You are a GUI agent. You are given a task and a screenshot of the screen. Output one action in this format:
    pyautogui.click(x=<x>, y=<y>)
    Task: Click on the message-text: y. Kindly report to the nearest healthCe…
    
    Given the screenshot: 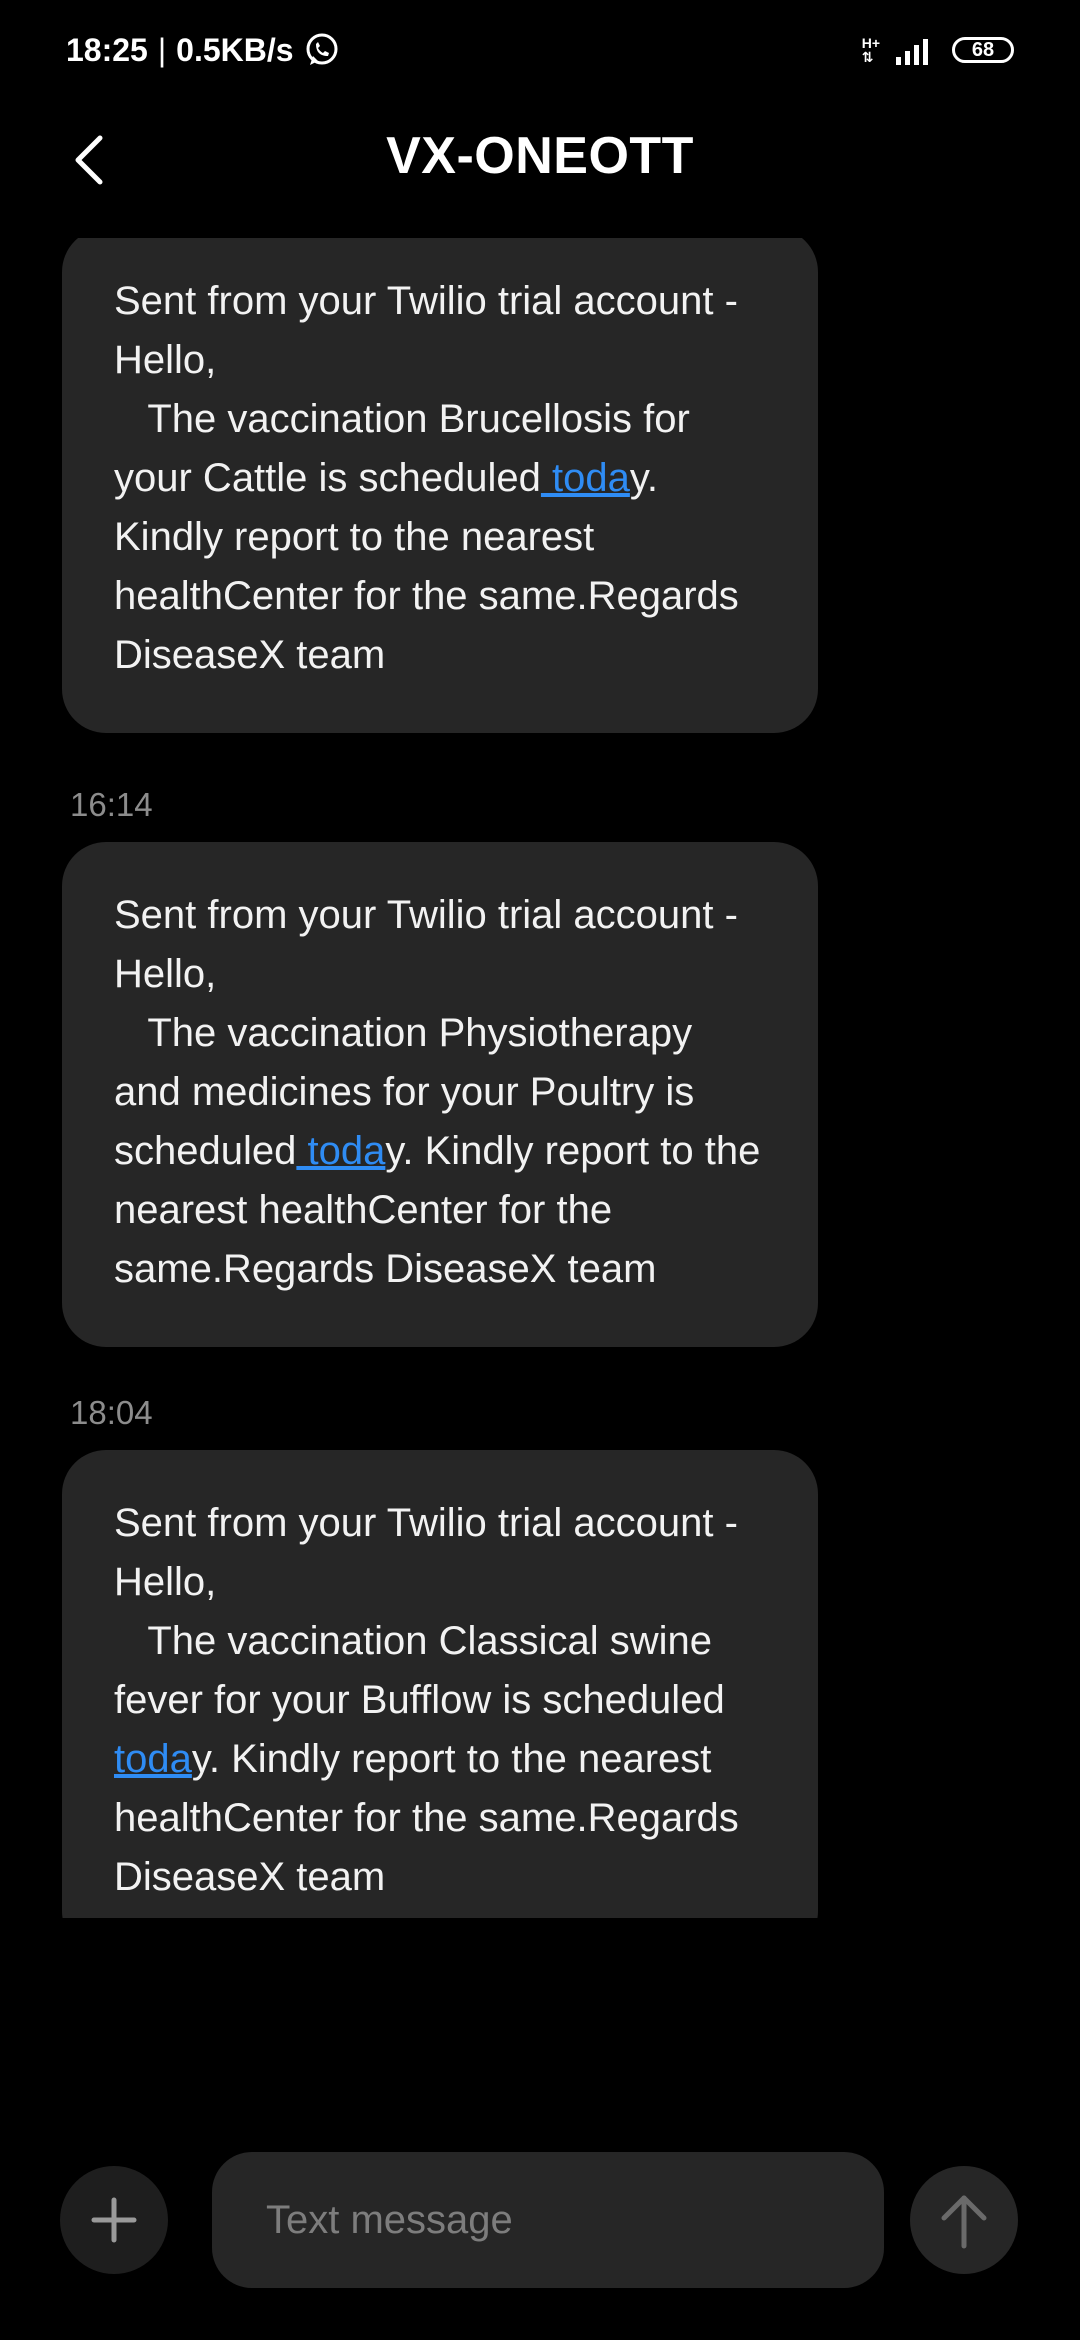 What is the action you would take?
    pyautogui.click(x=432, y=1818)
    